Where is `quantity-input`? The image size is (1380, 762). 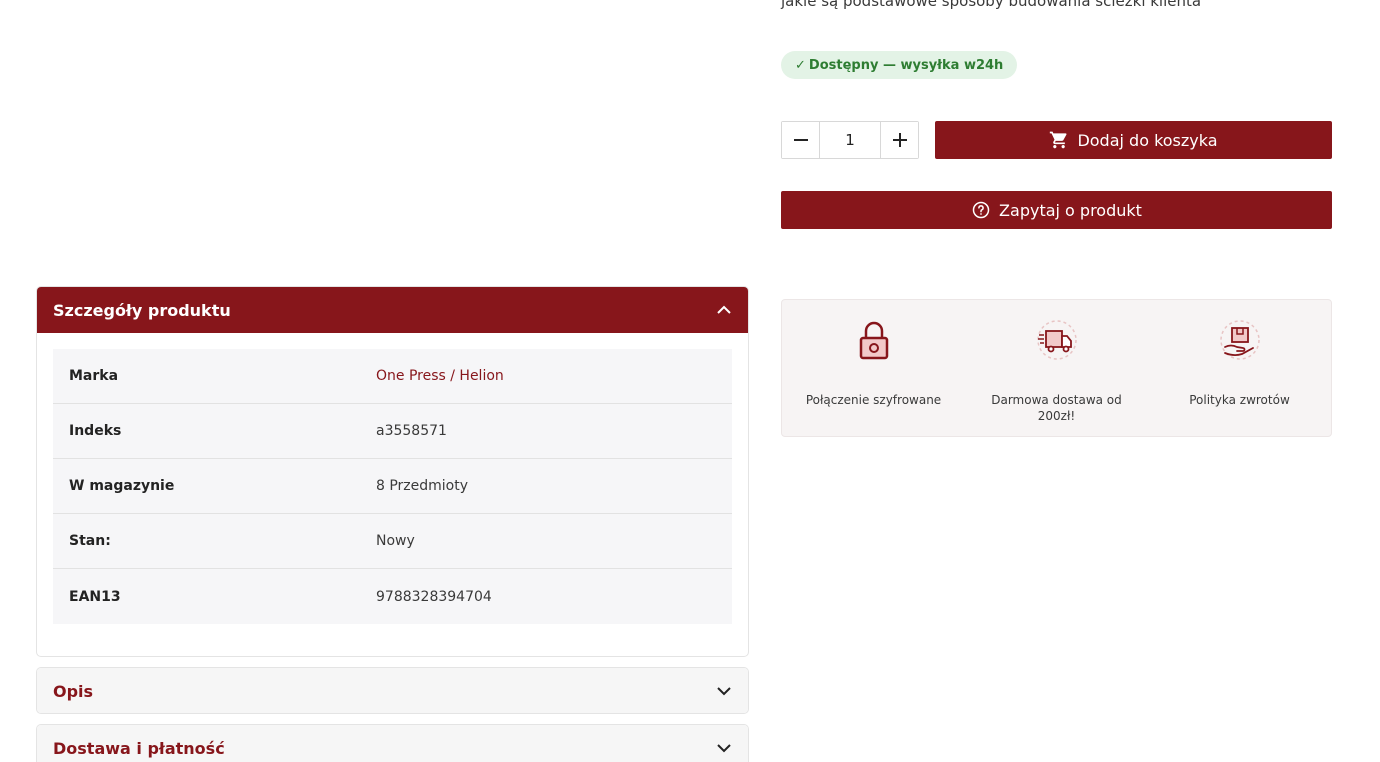 quantity-input is located at coordinates (850, 140).